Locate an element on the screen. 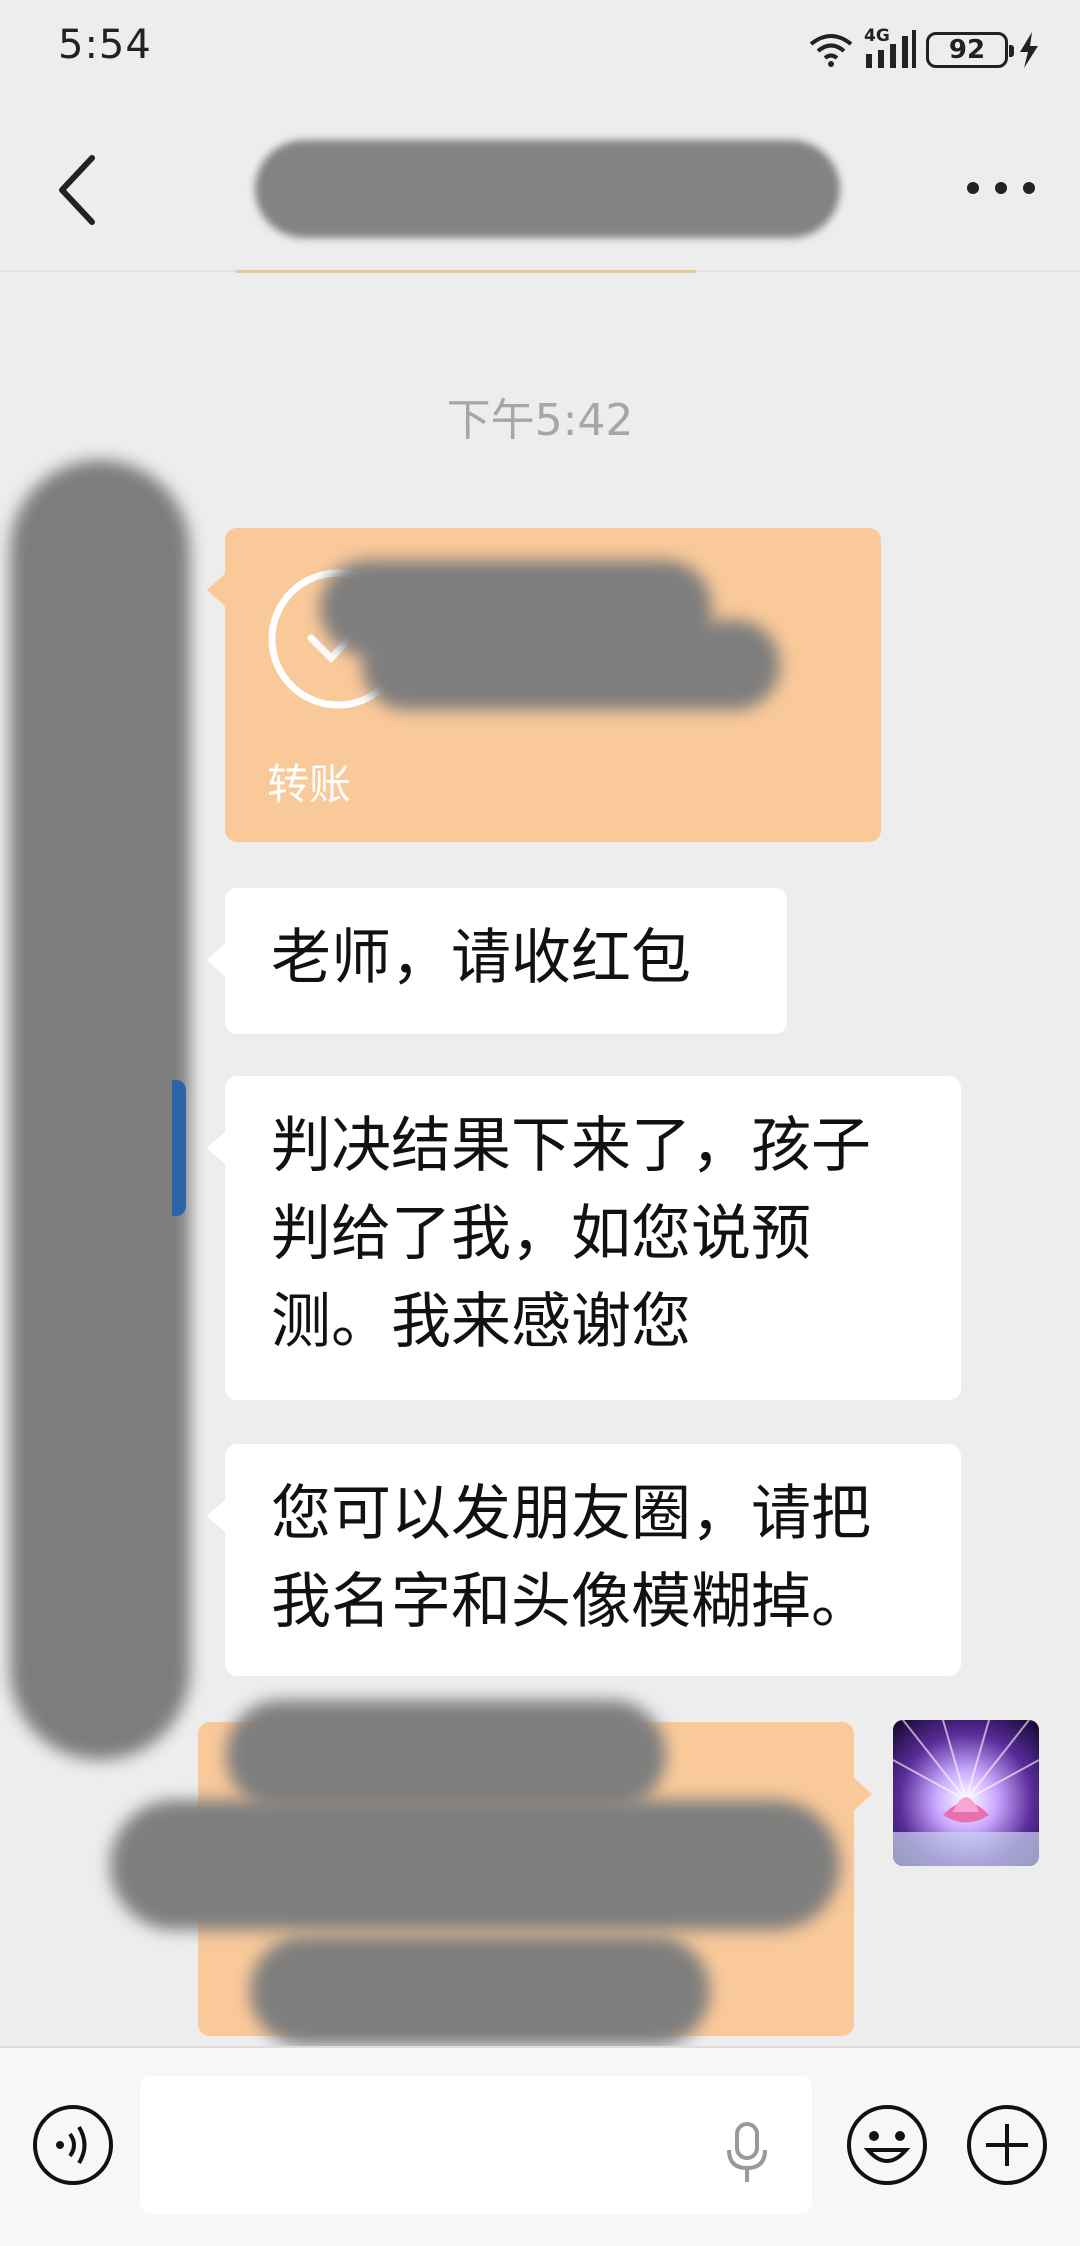 The image size is (1080, 2246). chat-title-redacted is located at coordinates (547, 189).